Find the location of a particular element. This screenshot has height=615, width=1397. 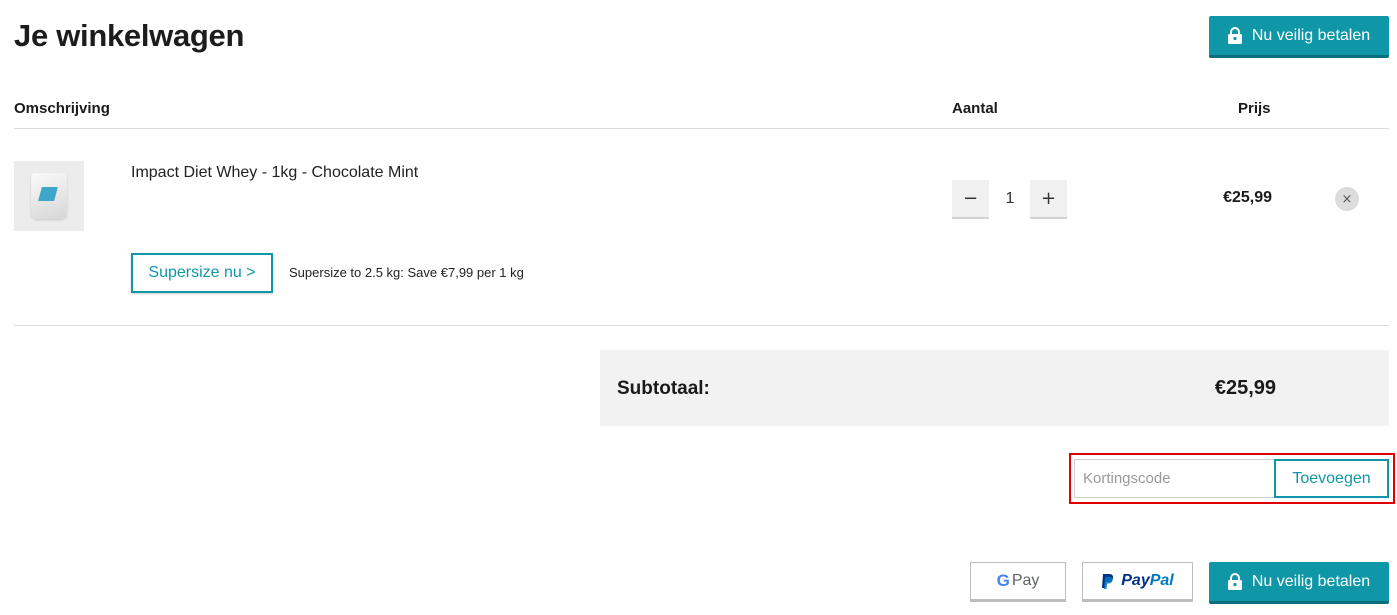

table-header: Omschrijving Aantal Prijs is located at coordinates (701, 110).